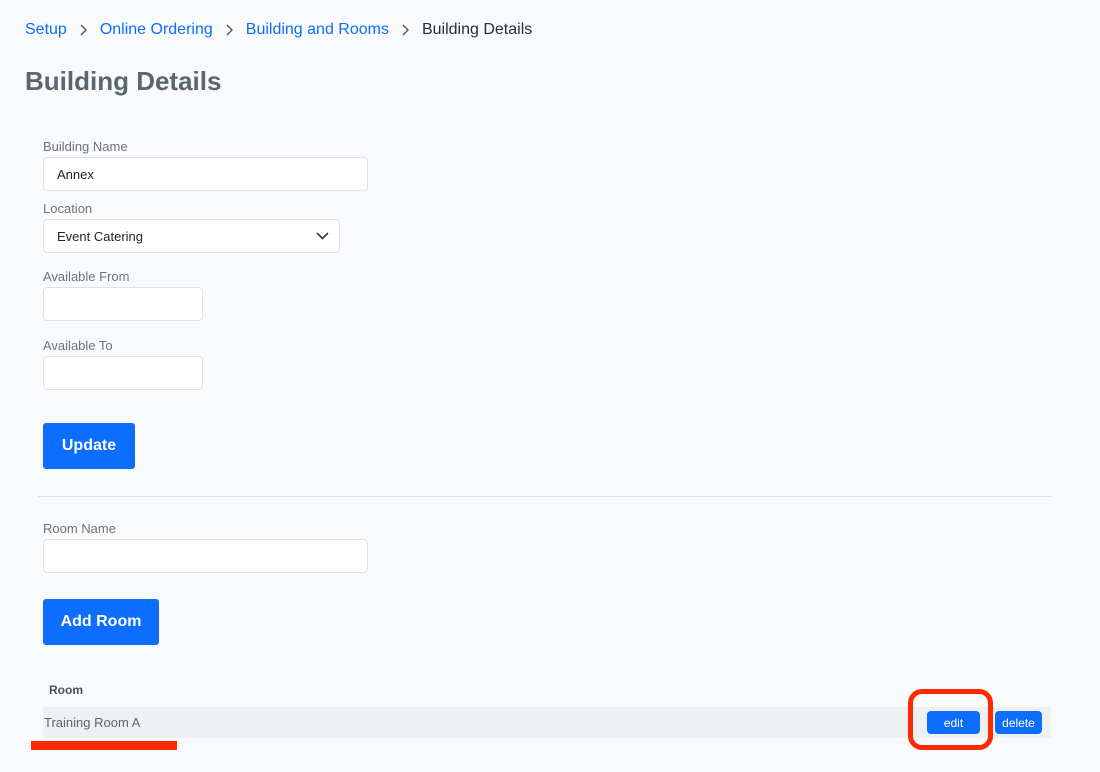  What do you see at coordinates (66, 690) in the screenshot?
I see `room-column-header: Room` at bounding box center [66, 690].